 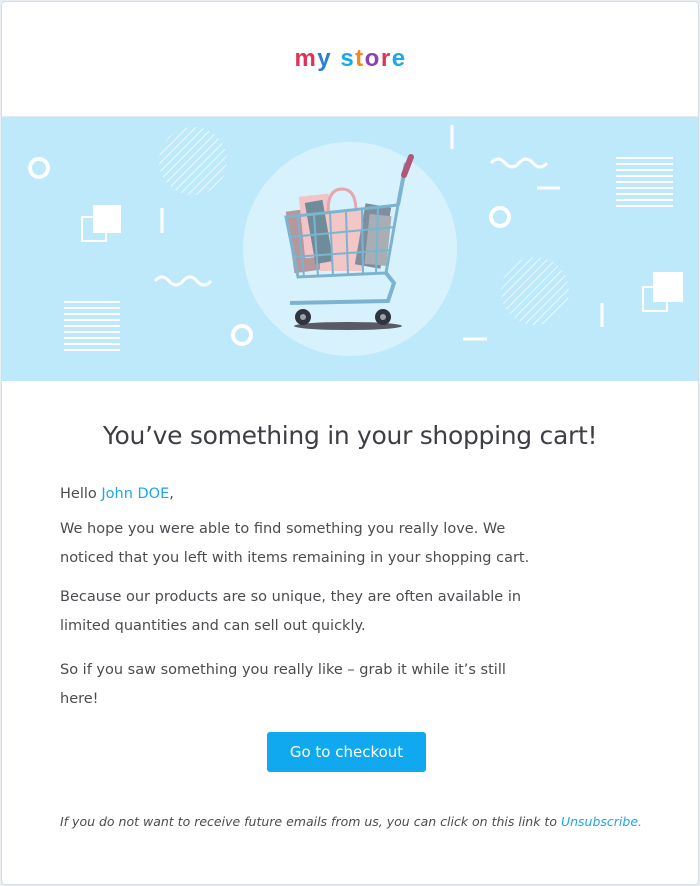 What do you see at coordinates (324, 58) in the screenshot?
I see `logo-letter: y` at bounding box center [324, 58].